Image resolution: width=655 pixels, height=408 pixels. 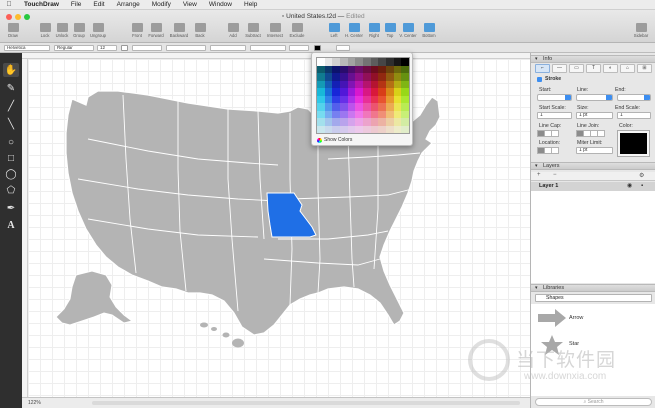 What do you see at coordinates (11, 70) in the screenshot?
I see `select-arrow-icon: ✋` at bounding box center [11, 70].